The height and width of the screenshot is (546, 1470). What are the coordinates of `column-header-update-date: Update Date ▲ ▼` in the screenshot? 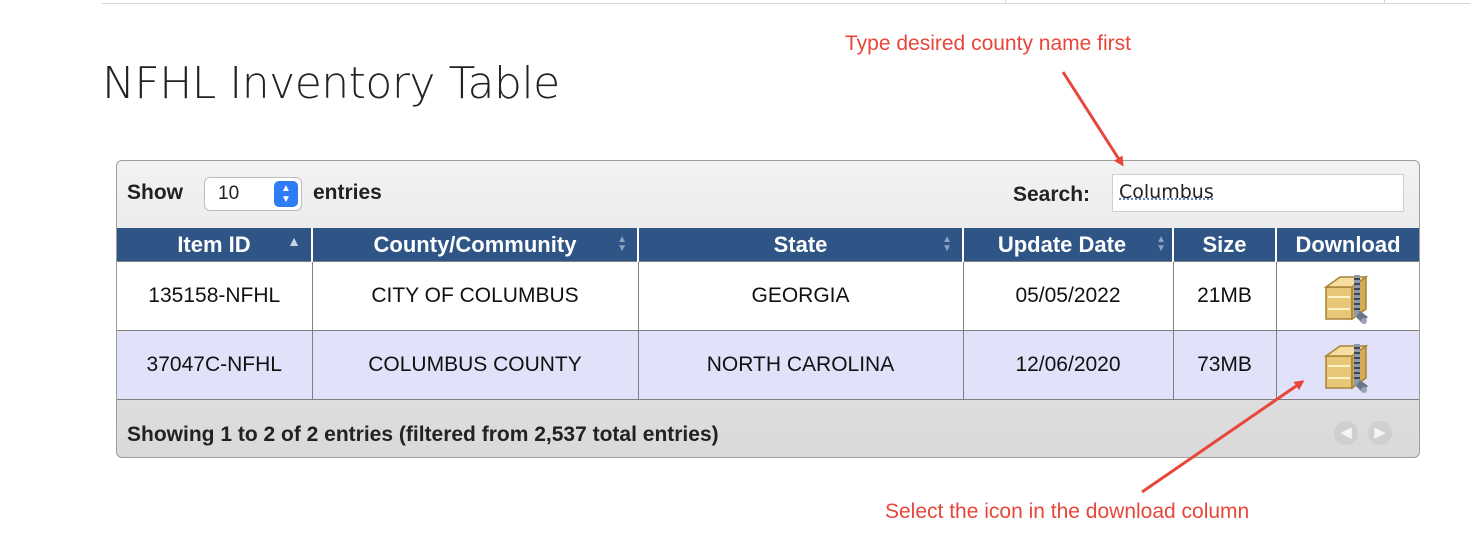 It's located at (1068, 245).